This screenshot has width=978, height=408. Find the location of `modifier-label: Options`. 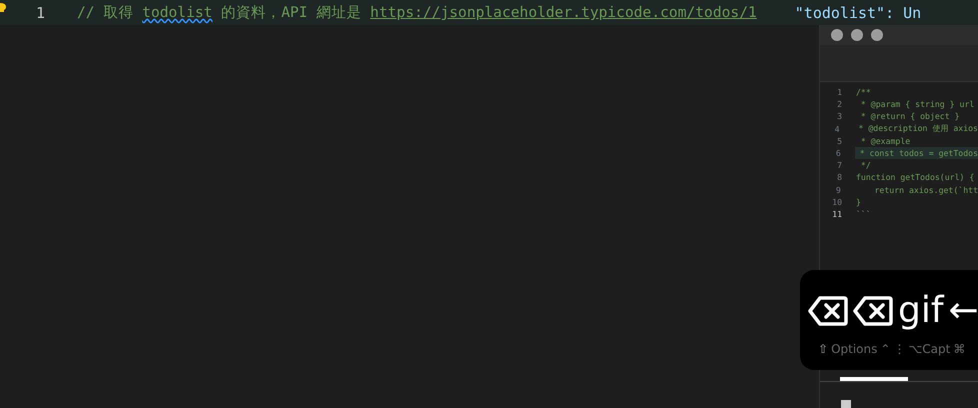

modifier-label: Options is located at coordinates (854, 349).